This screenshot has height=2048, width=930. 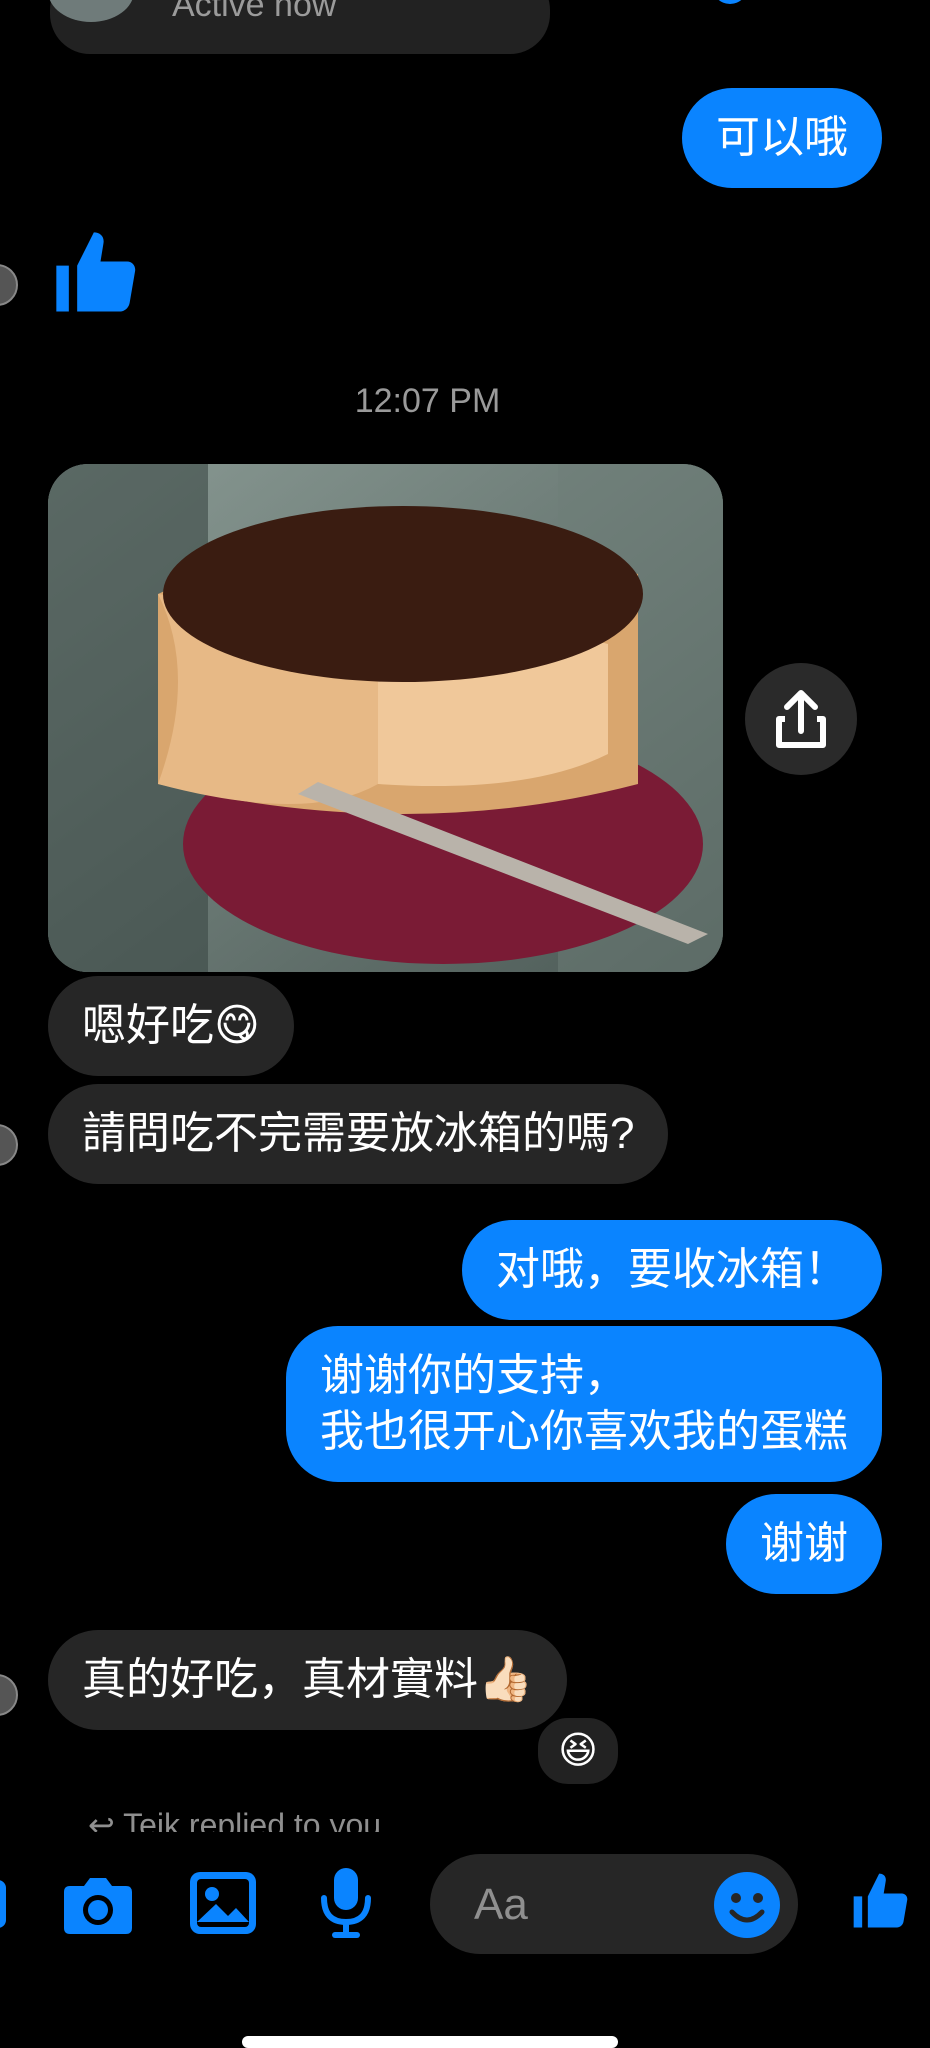 What do you see at coordinates (171, 1026) in the screenshot?
I see `message-incoming: 嗯好吃😋` at bounding box center [171, 1026].